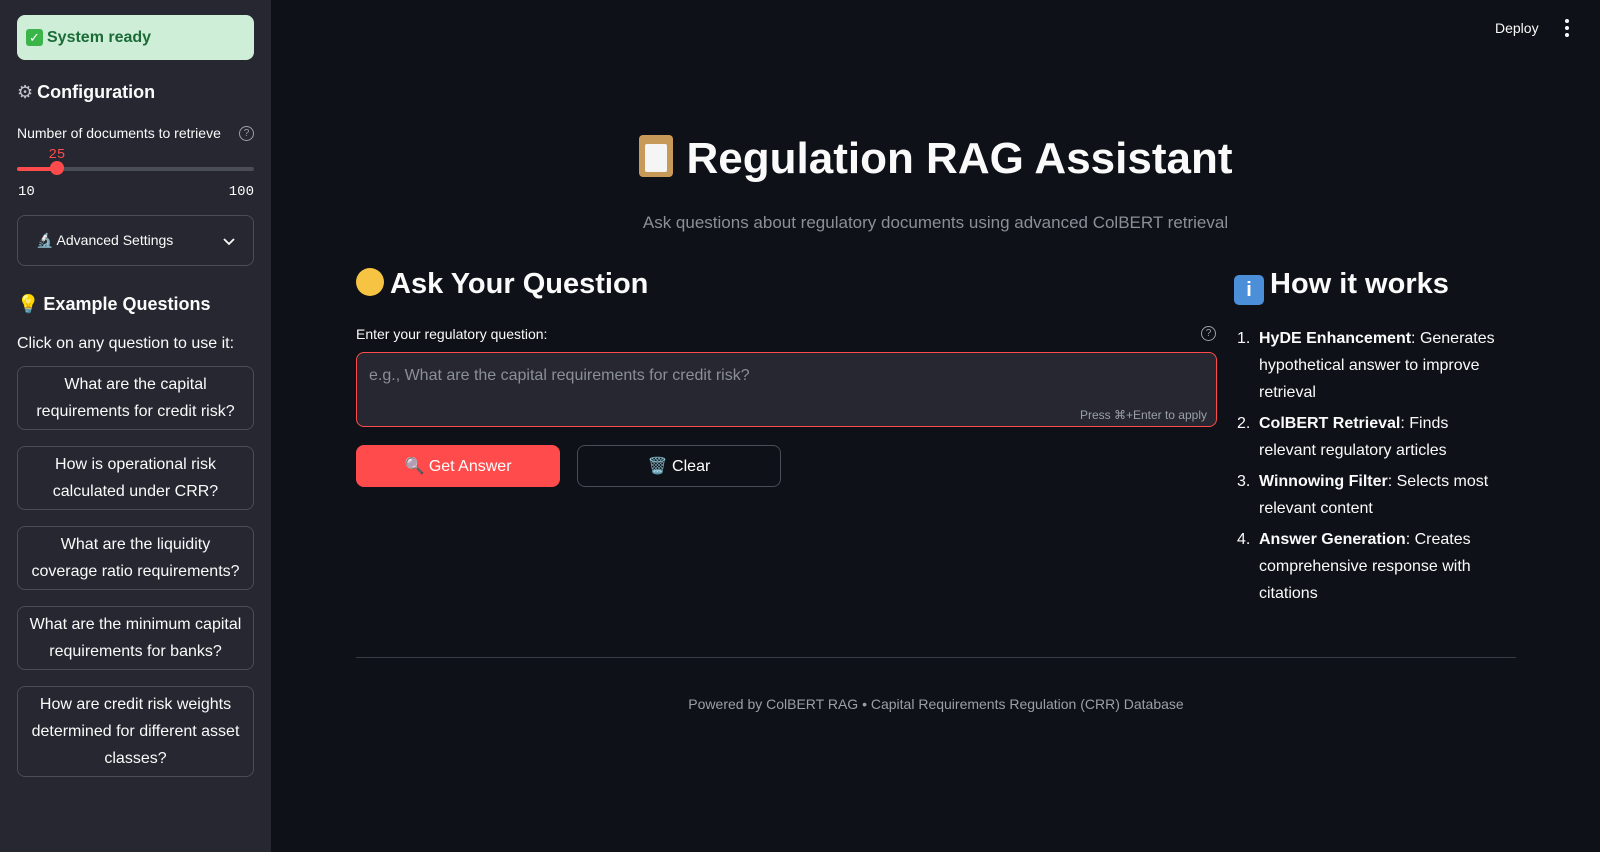  What do you see at coordinates (452, 334) in the screenshot?
I see `question-label: Enter your regulatory question:` at bounding box center [452, 334].